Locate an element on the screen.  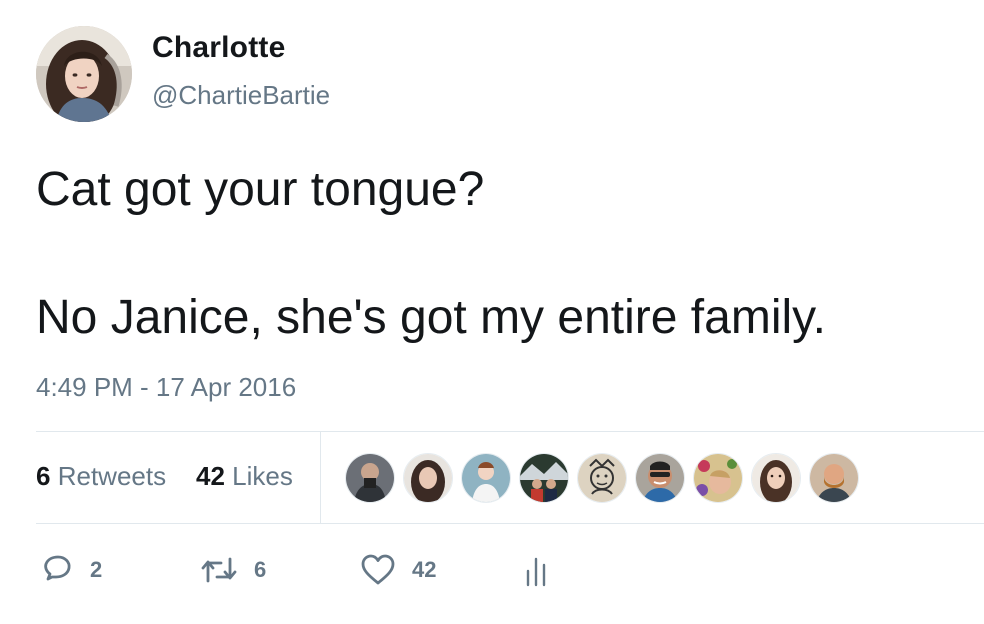
retweet-button: 6 is located at coordinates (233, 570).